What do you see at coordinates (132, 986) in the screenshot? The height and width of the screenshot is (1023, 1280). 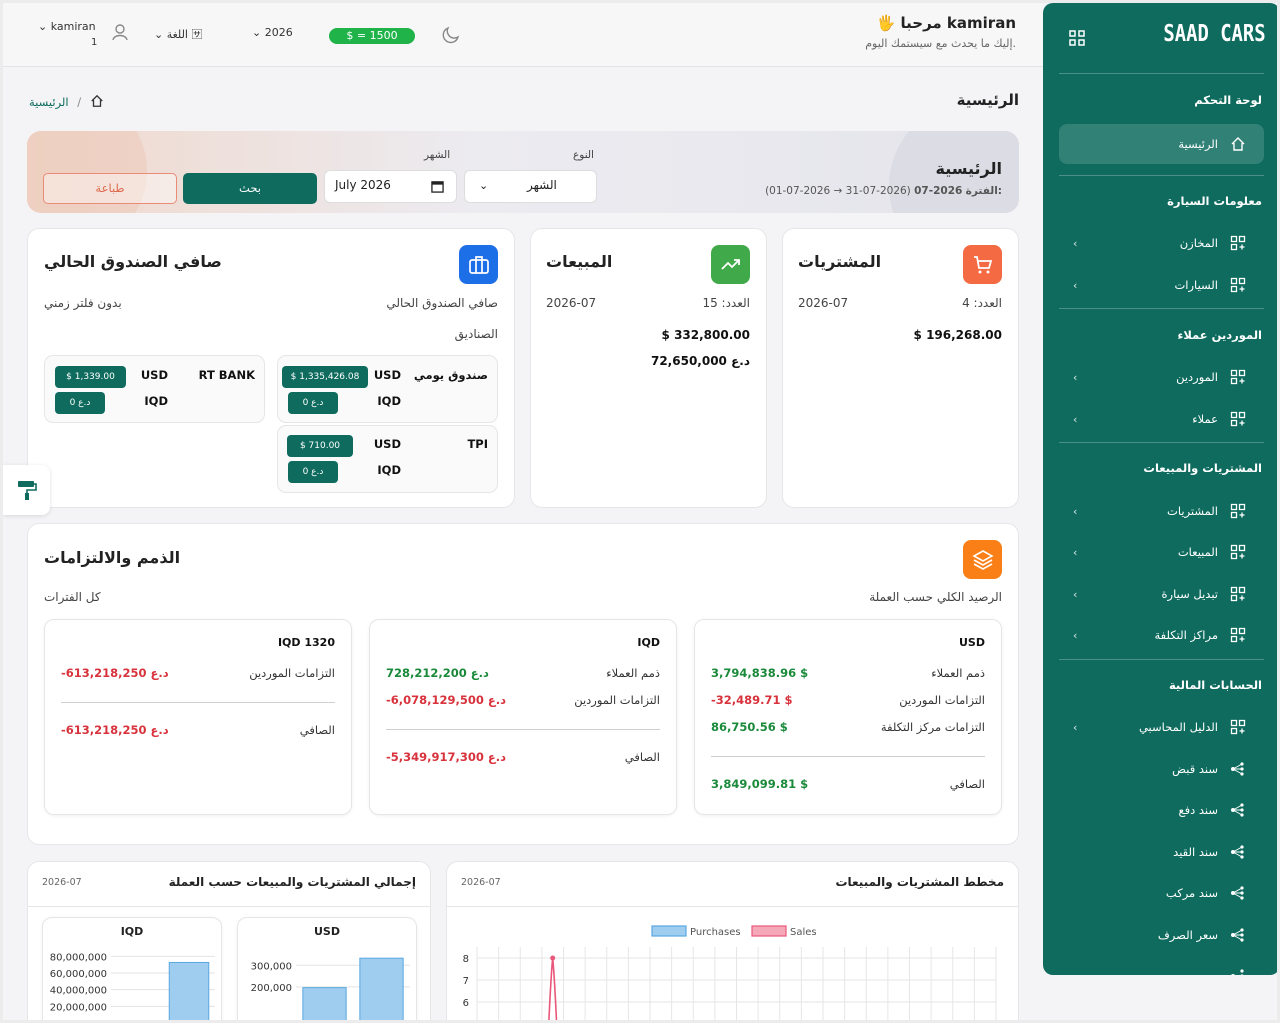 I see `iqd-bar-chart: 80,000,000 60,000,000 40,000,000 20,000,000` at bounding box center [132, 986].